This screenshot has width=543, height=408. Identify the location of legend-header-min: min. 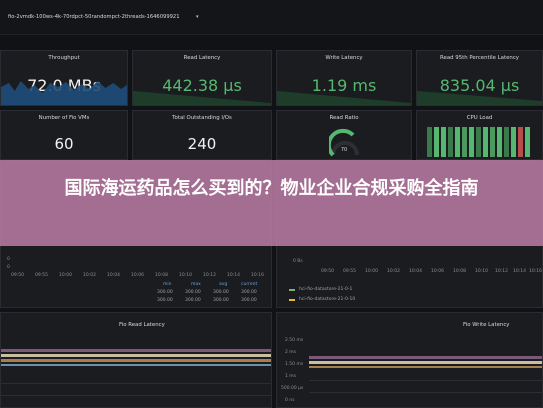
(167, 284).